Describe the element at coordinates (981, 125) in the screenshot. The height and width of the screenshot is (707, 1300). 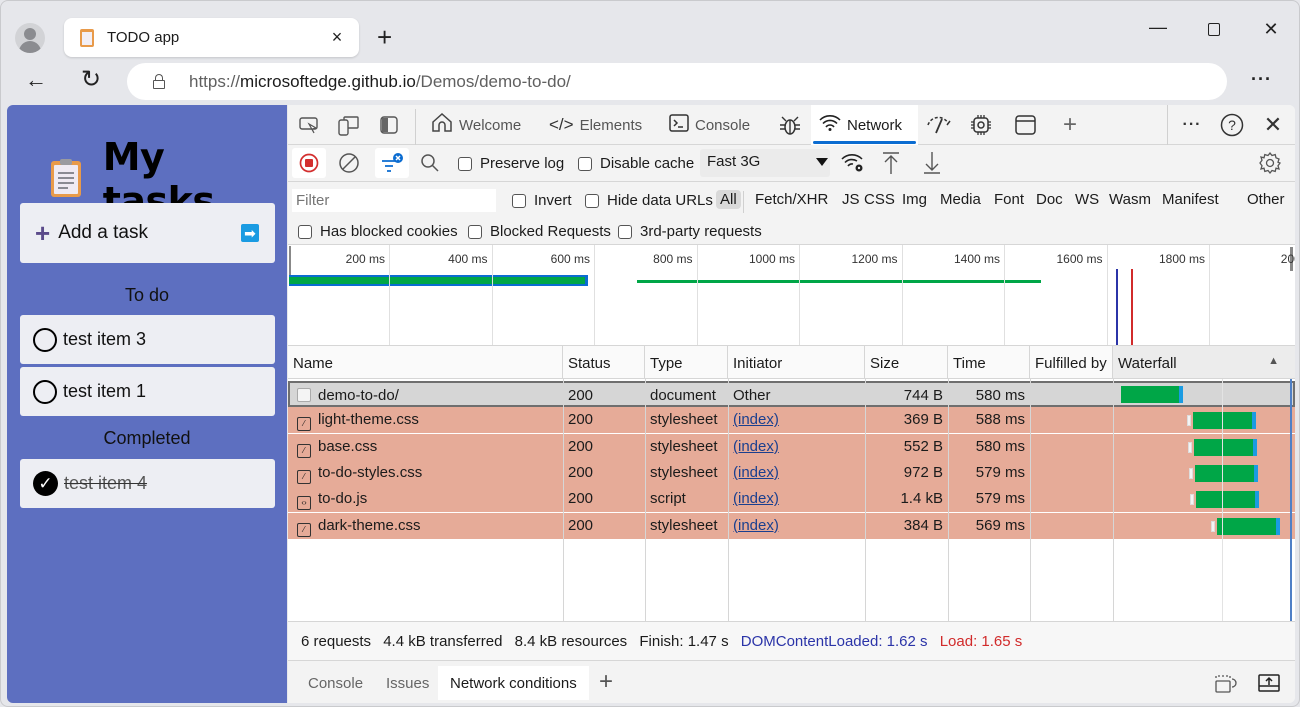
I see `memory-chip-icon` at that location.